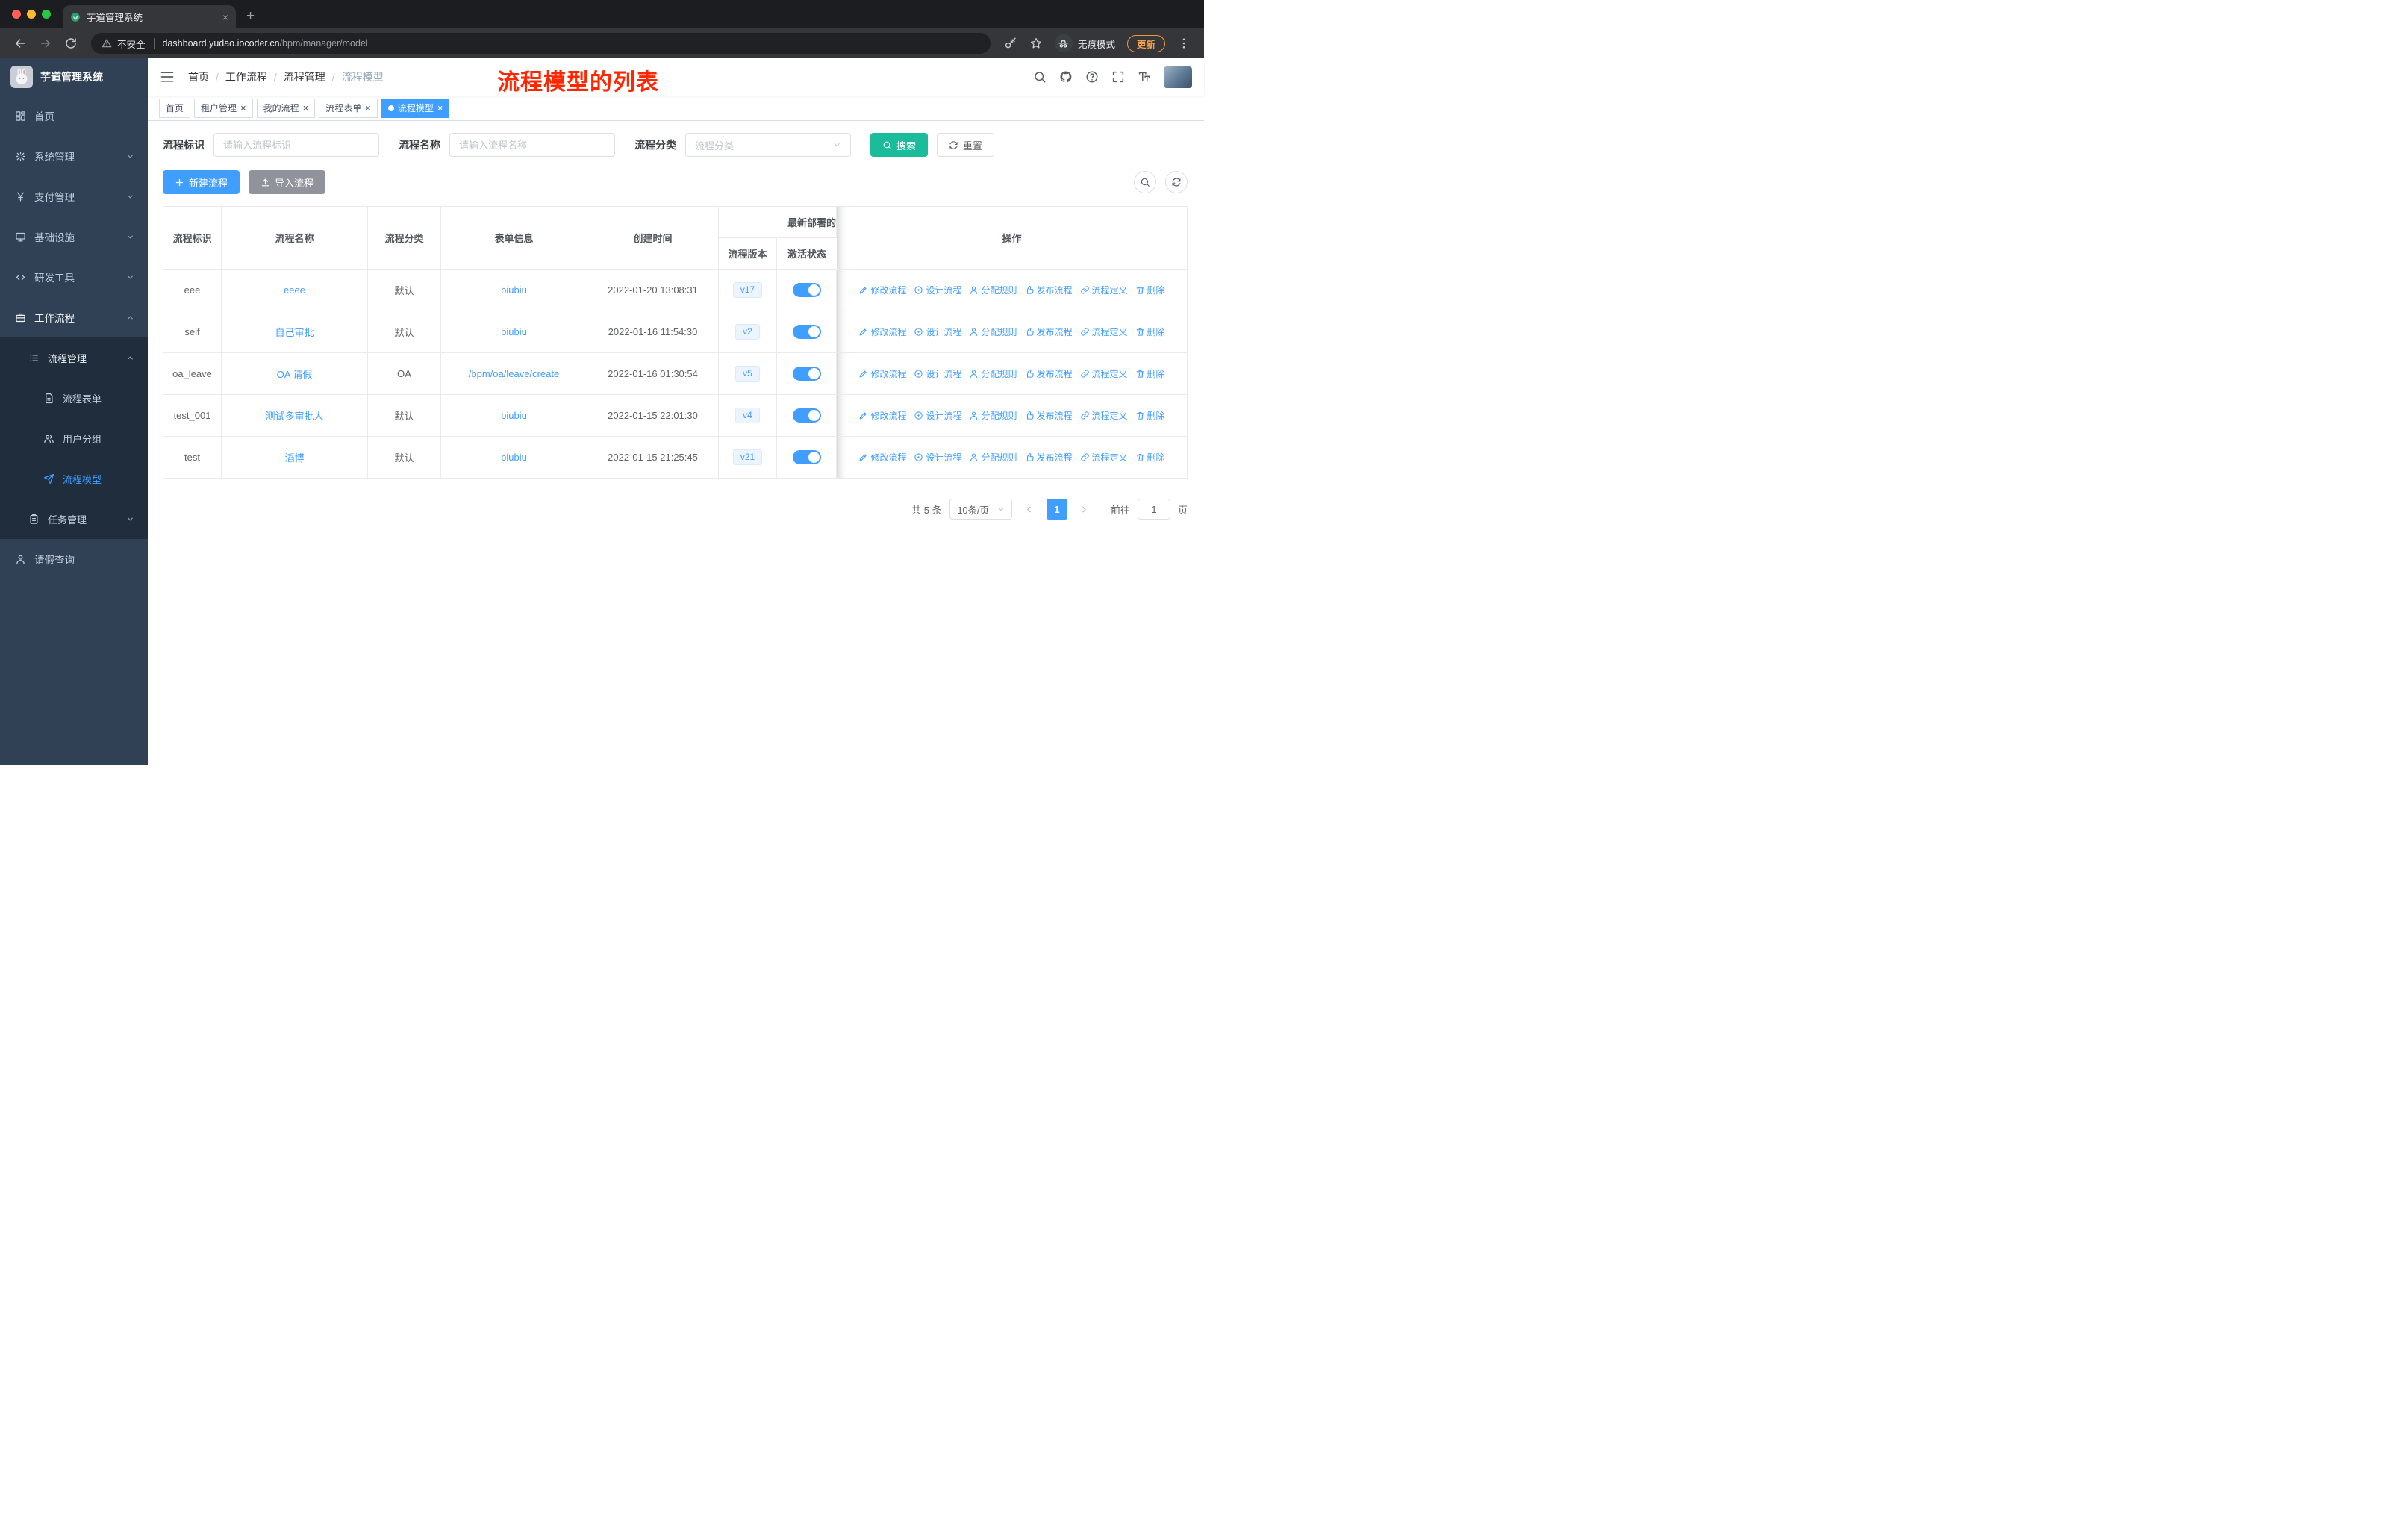 The height and width of the screenshot is (1529, 2408). Describe the element at coordinates (74, 156) in the screenshot. I see `sidebar-item-gear: 系统管理` at that location.